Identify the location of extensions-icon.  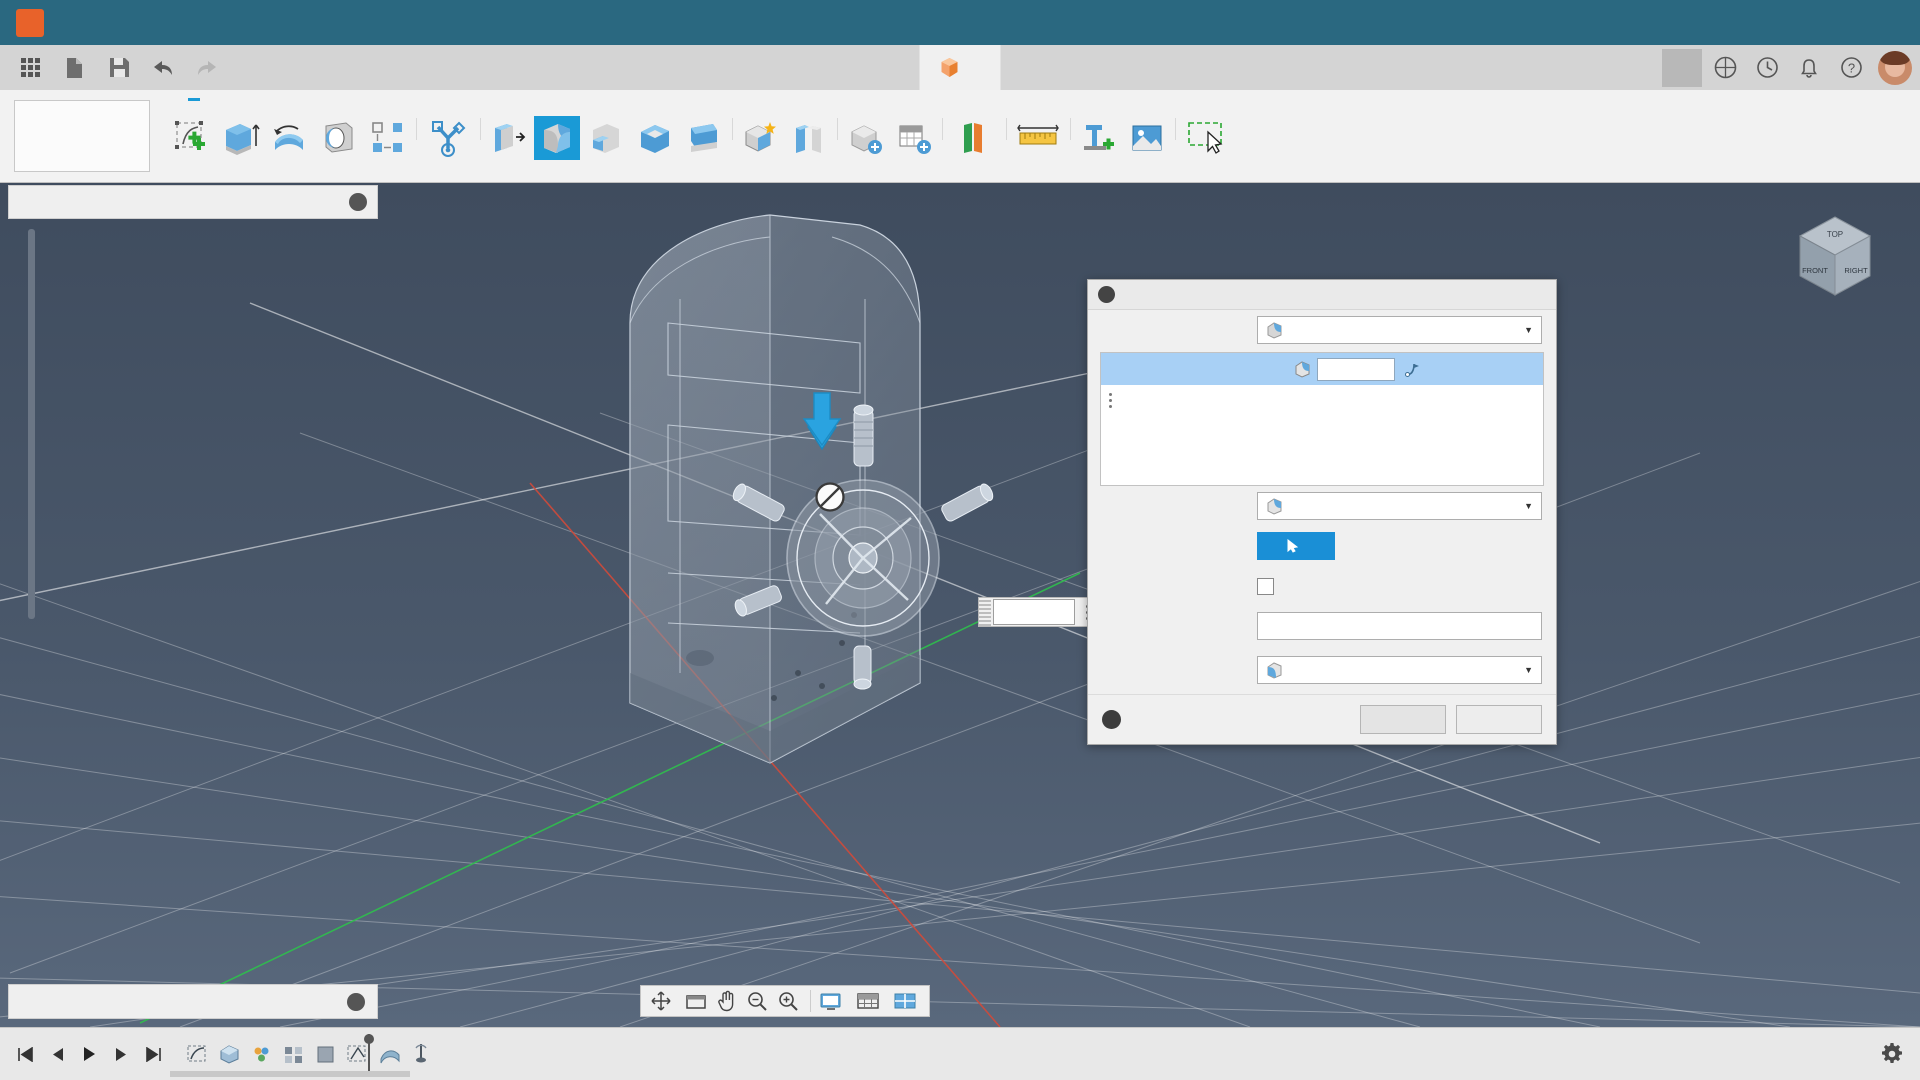
(1725, 68).